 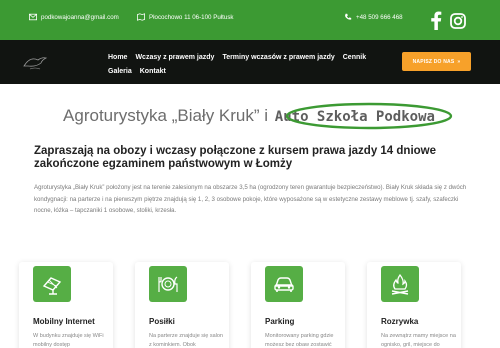 I want to click on phone-icon, so click(x=348, y=16).